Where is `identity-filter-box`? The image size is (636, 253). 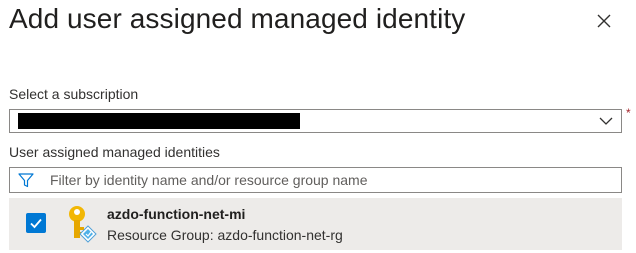 identity-filter-box is located at coordinates (315, 180).